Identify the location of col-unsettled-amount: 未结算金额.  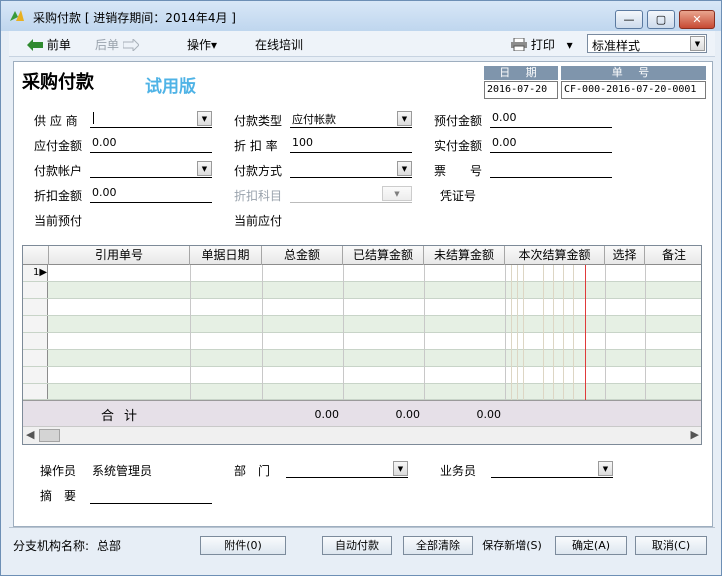
(464, 255).